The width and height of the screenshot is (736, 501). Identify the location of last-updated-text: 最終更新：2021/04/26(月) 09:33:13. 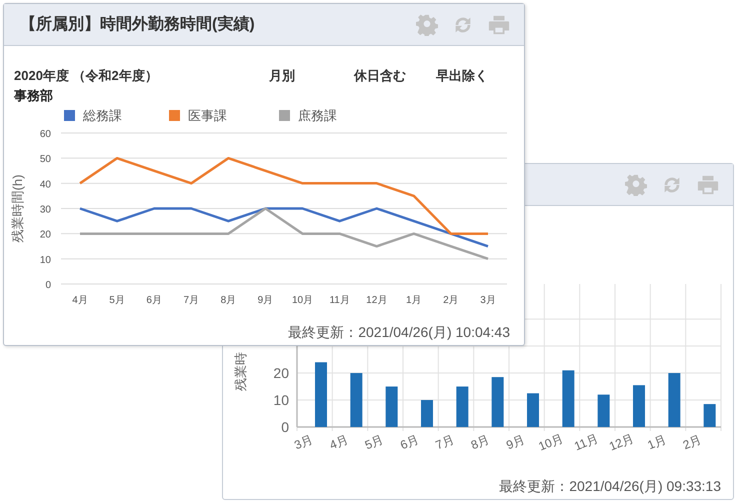
(610, 486).